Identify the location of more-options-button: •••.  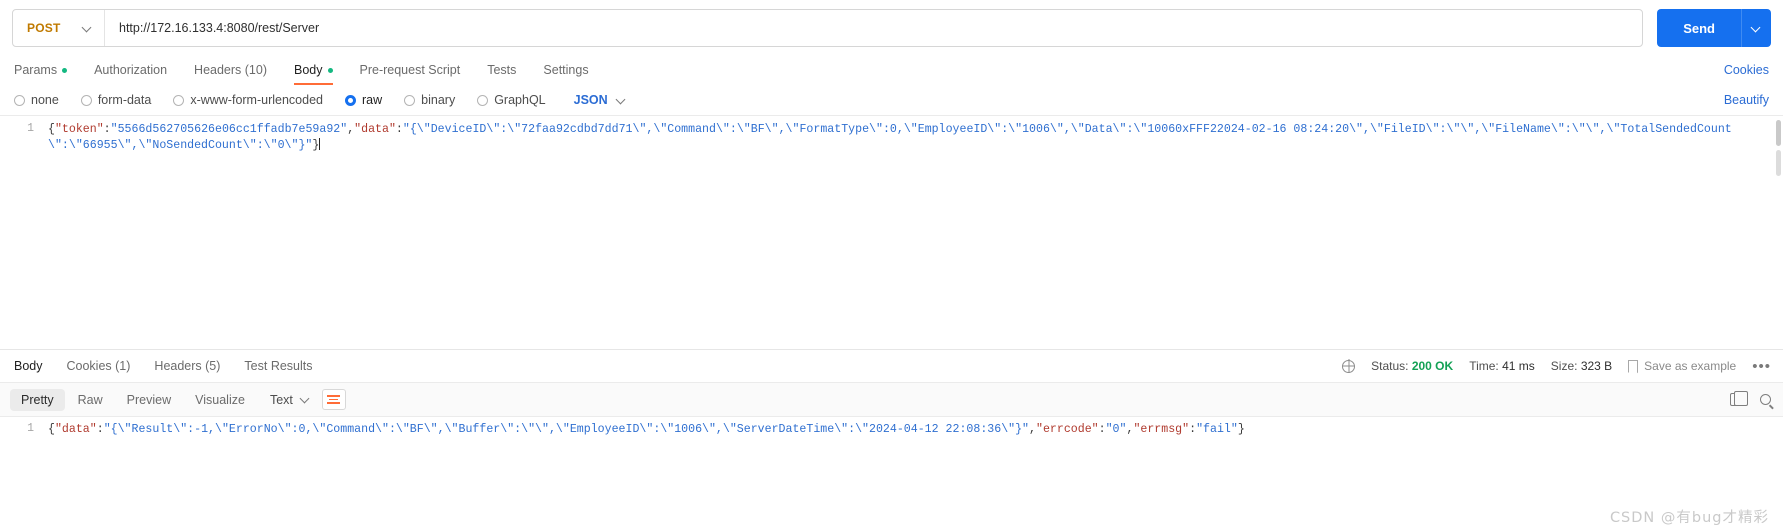
(1761, 366).